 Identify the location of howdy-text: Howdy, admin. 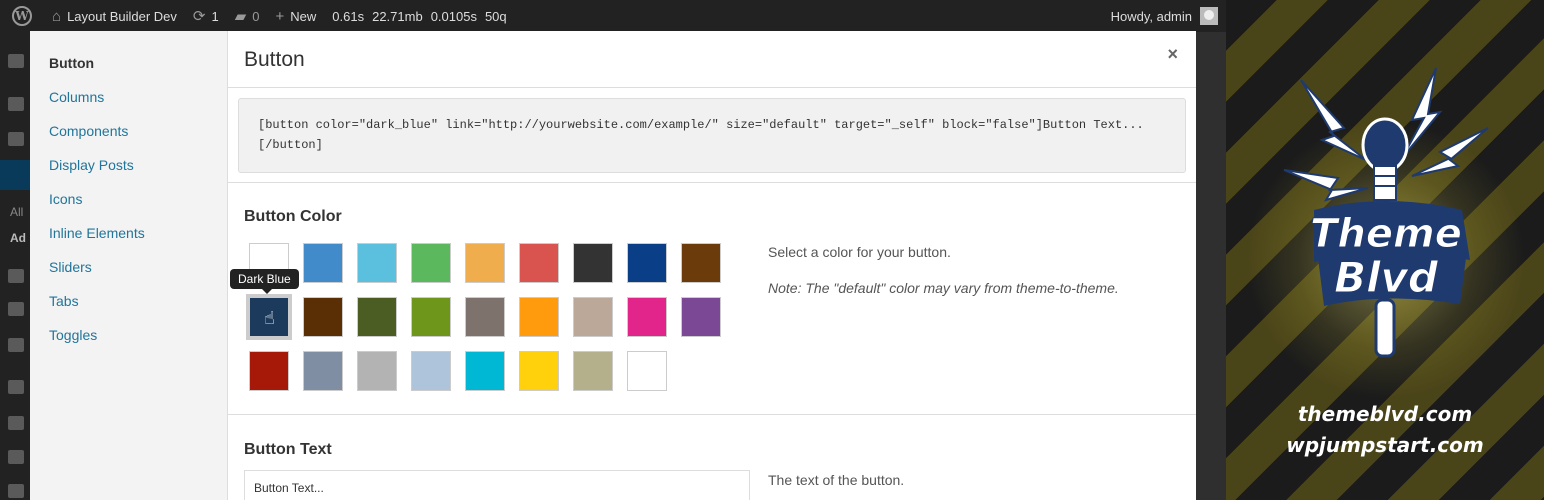
(1151, 16).